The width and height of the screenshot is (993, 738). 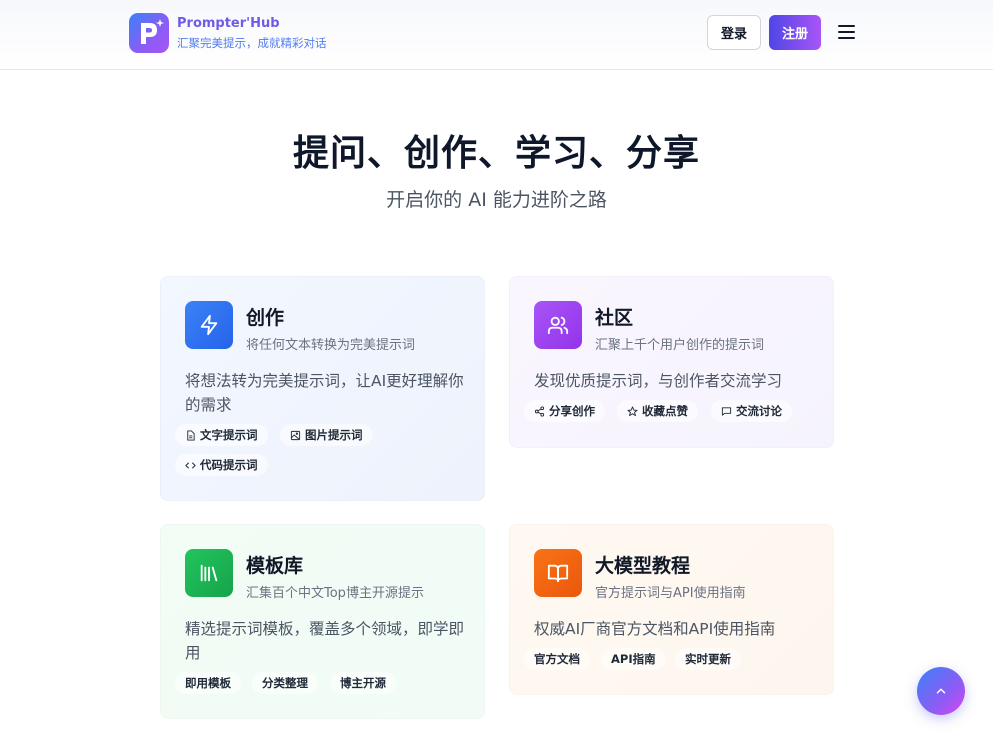 What do you see at coordinates (558, 573) in the screenshot?
I see `book-icon` at bounding box center [558, 573].